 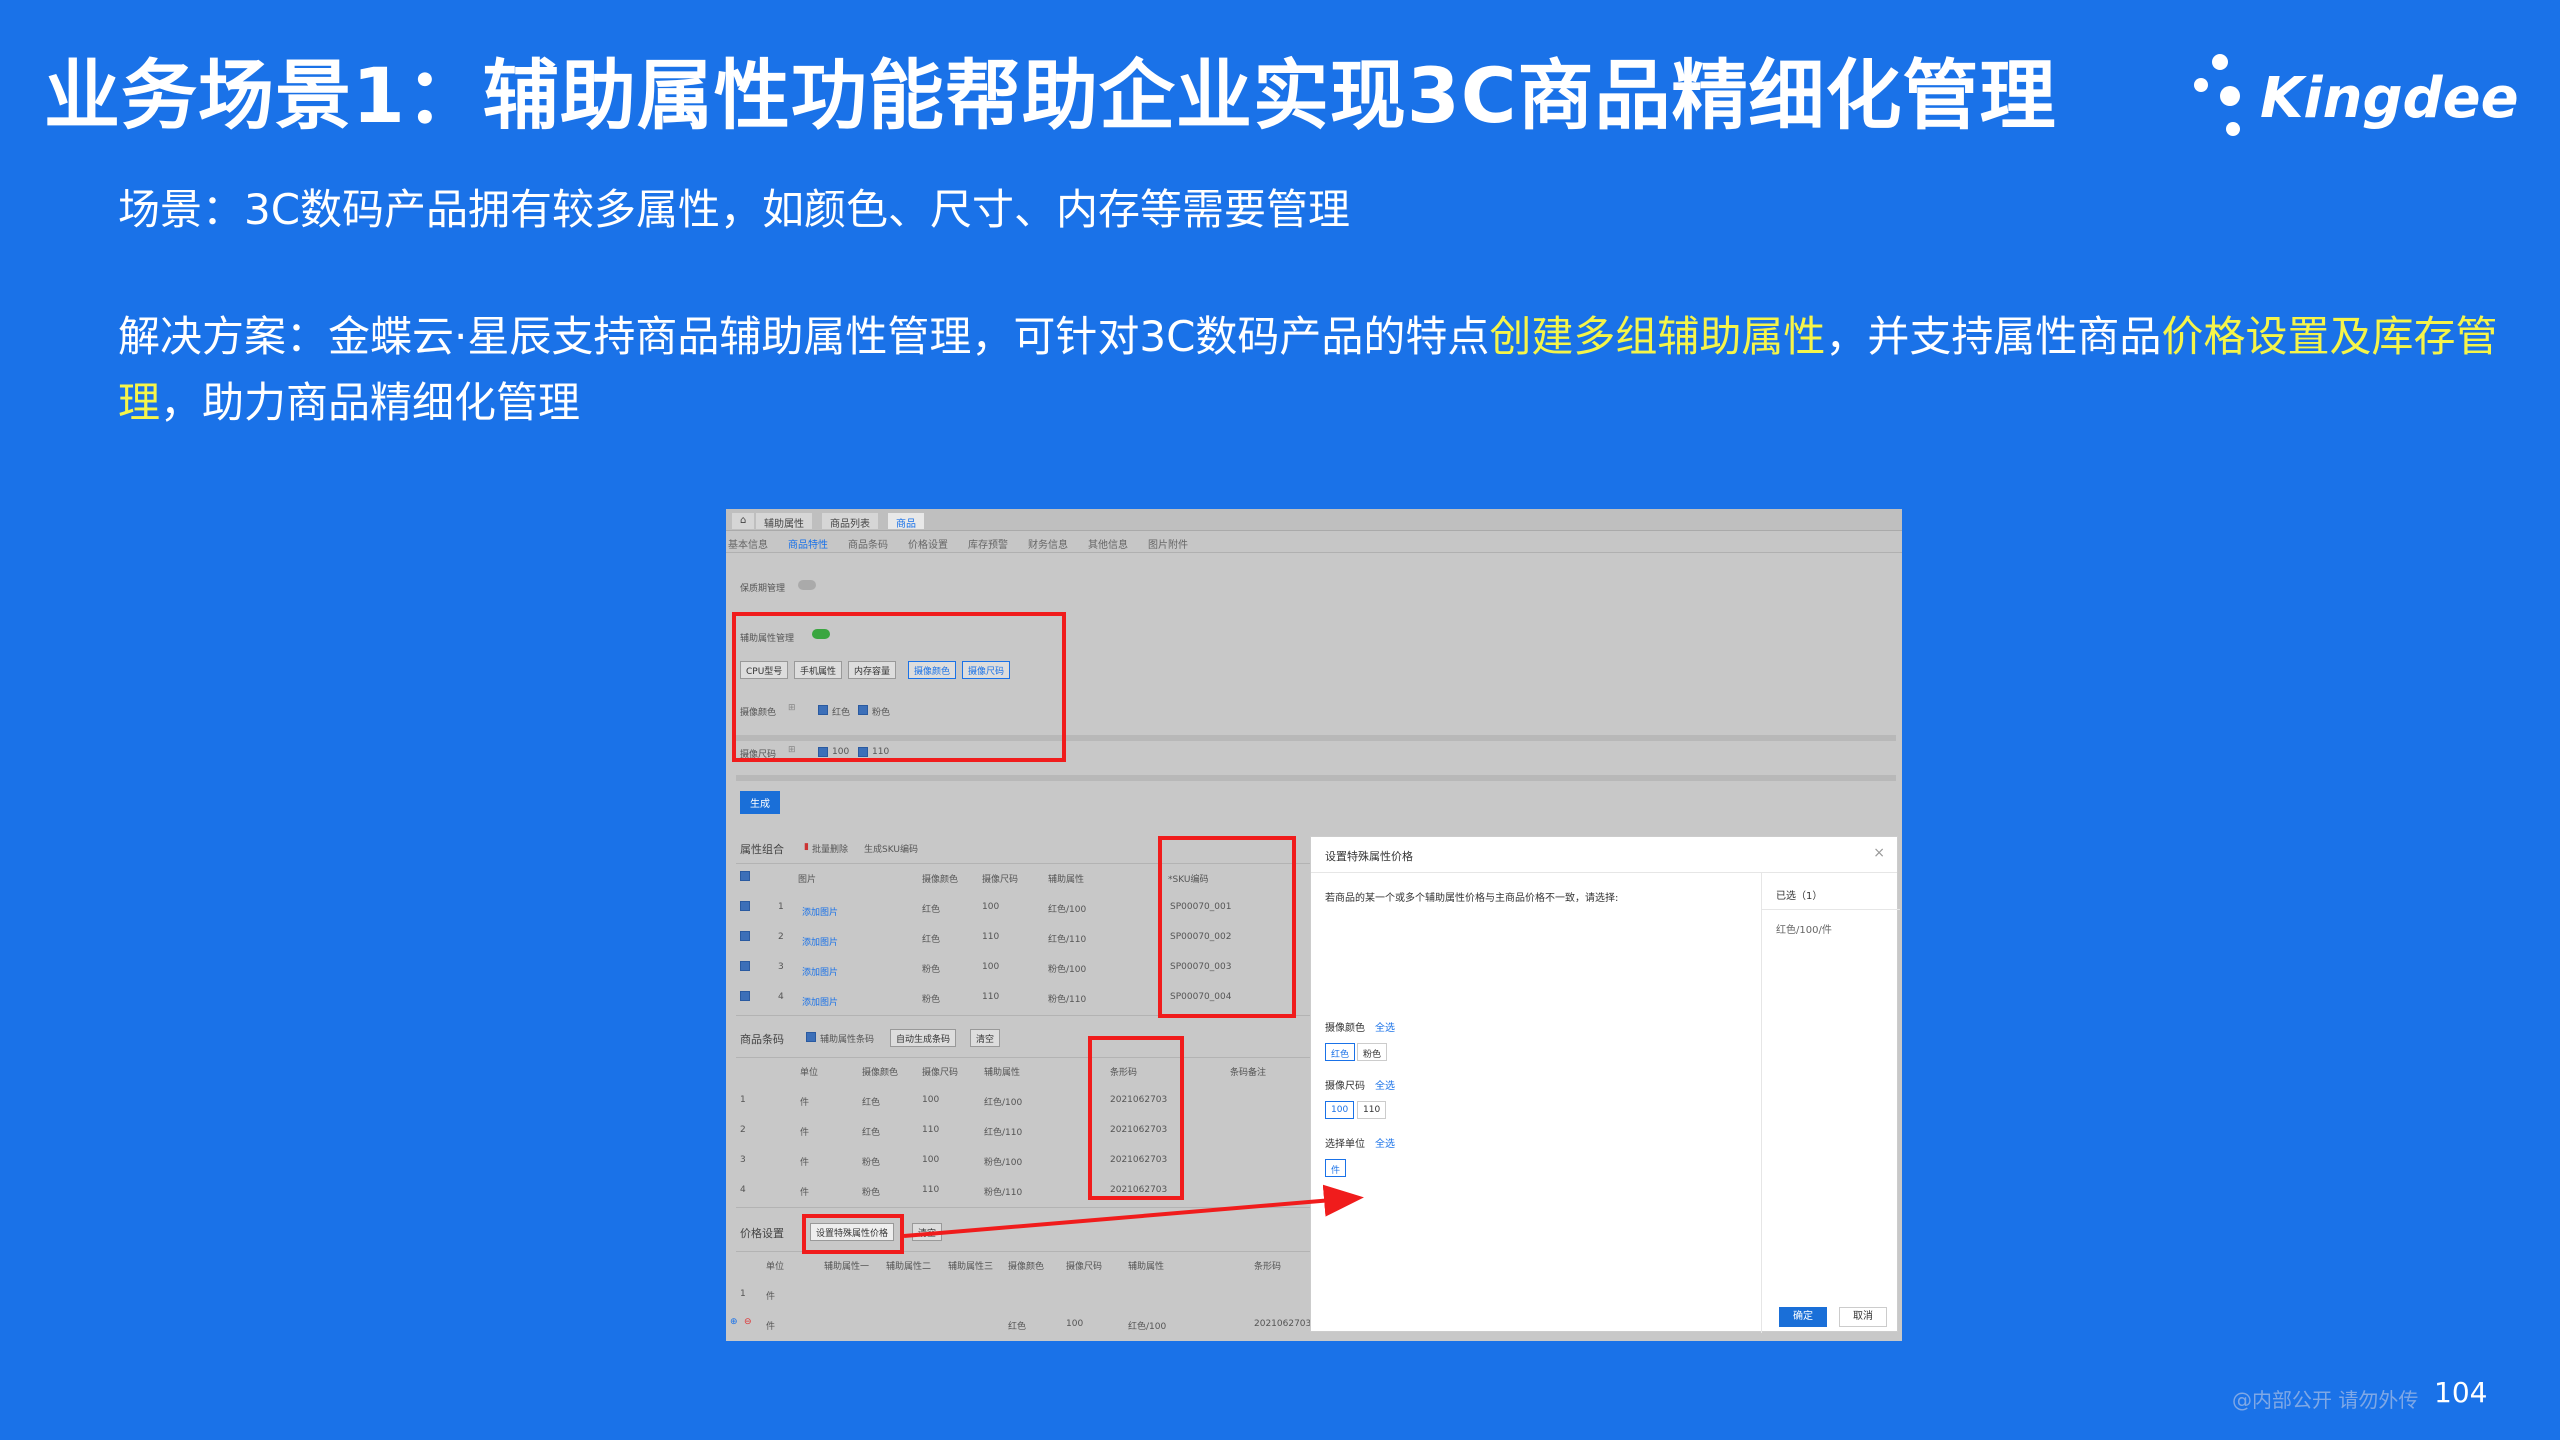 What do you see at coordinates (923, 1038) in the screenshot?
I see `auto-barcode-button: 自动生成条码` at bounding box center [923, 1038].